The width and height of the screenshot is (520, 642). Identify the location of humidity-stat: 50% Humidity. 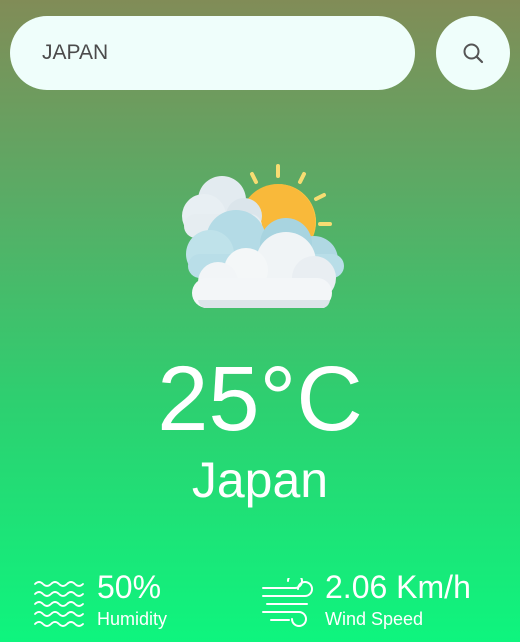
(100, 600).